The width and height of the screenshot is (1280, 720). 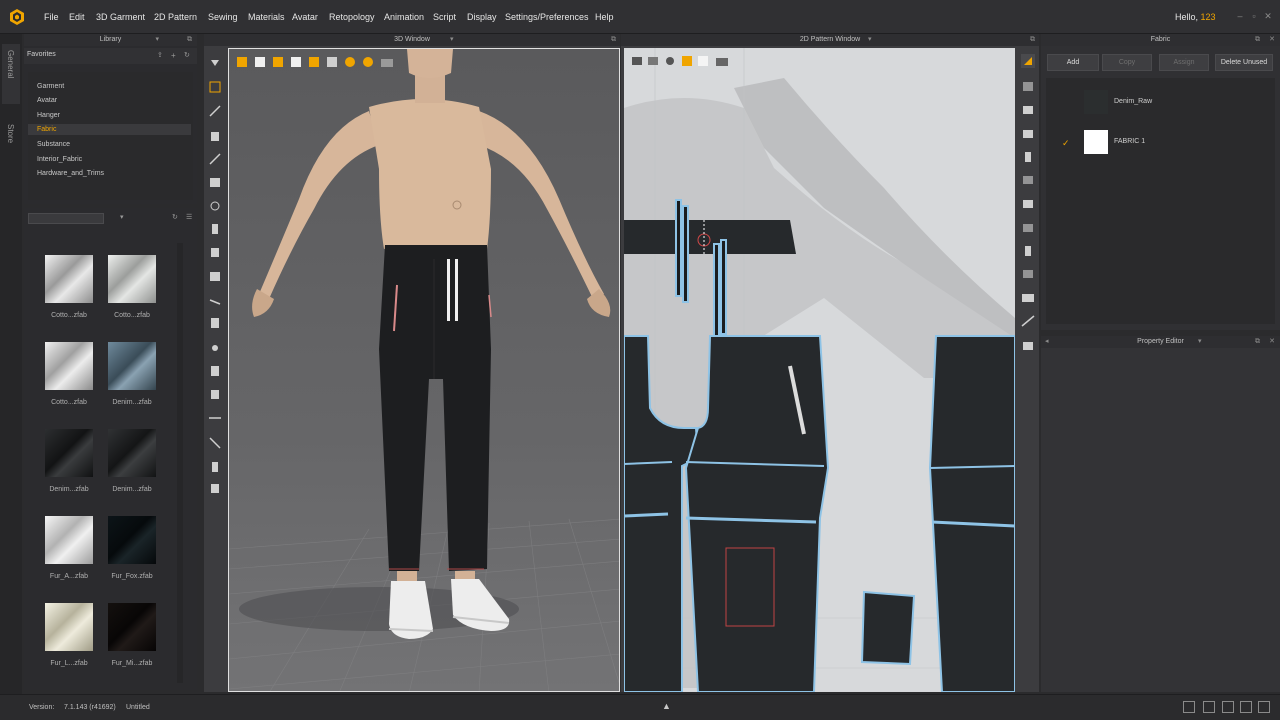 What do you see at coordinates (666, 706) in the screenshot?
I see `expand-up-icon: ▲` at bounding box center [666, 706].